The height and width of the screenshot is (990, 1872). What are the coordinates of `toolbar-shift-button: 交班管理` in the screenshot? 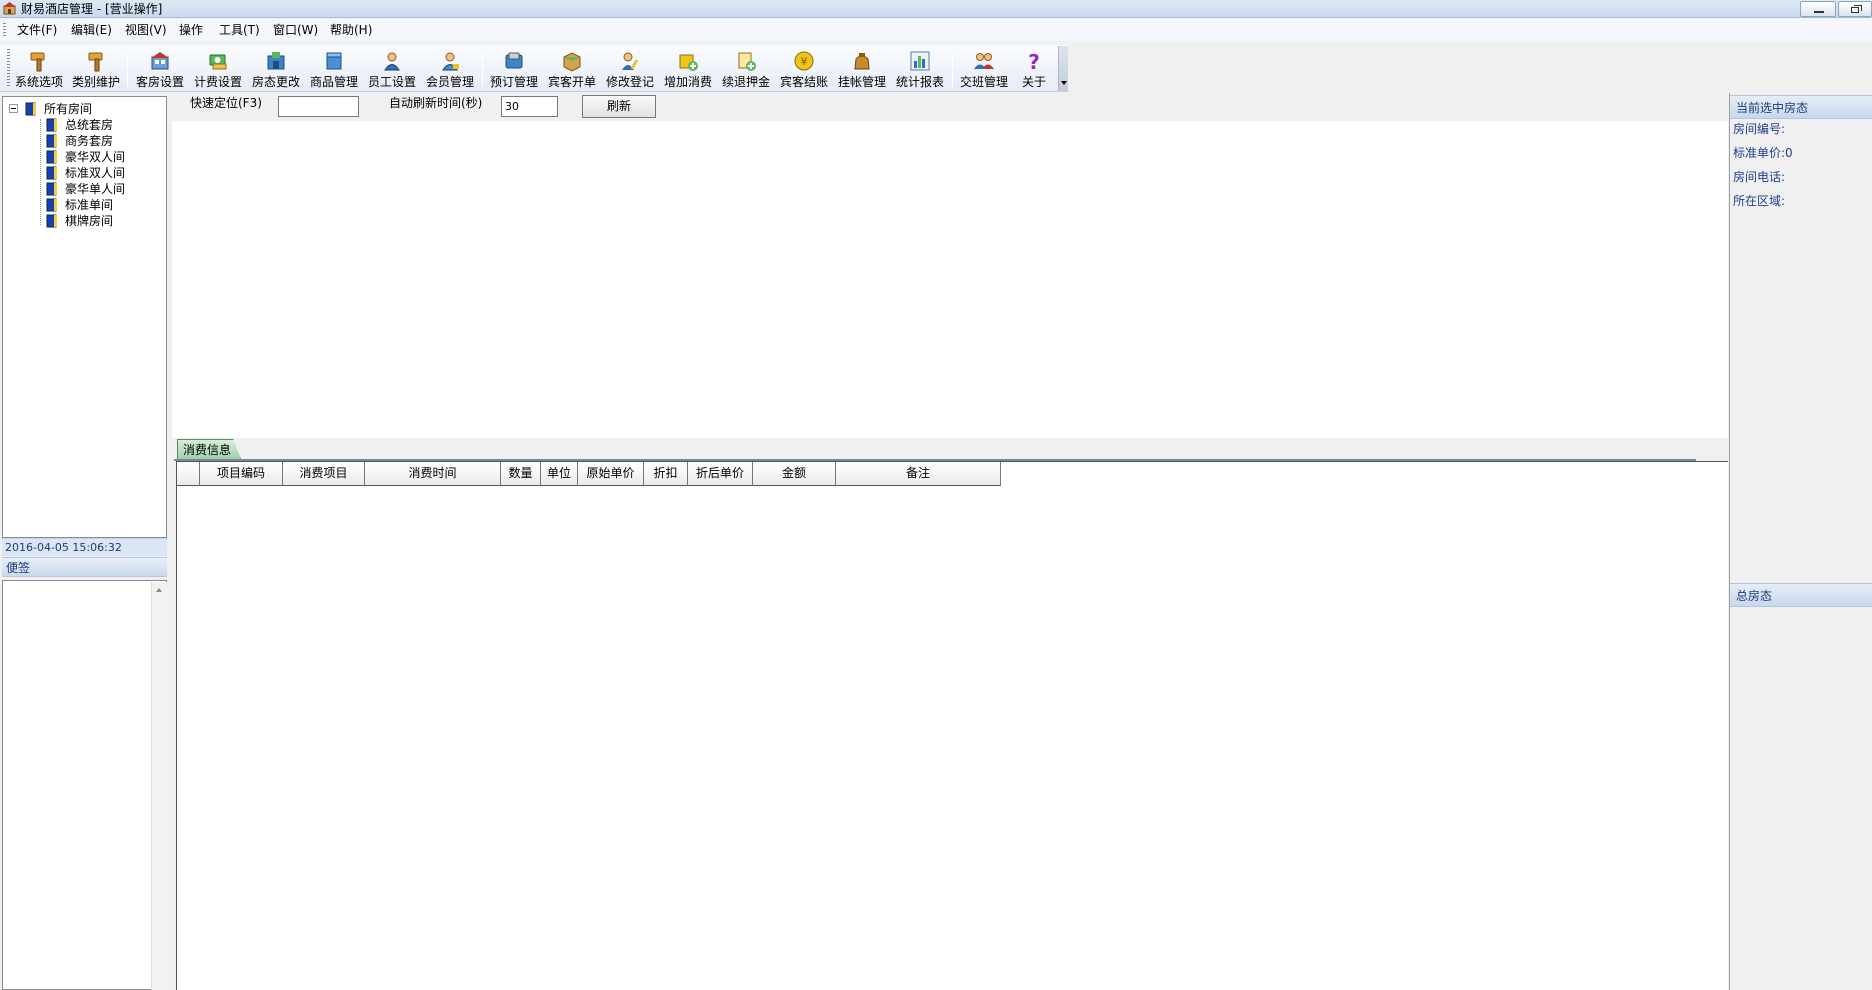 It's located at (984, 69).